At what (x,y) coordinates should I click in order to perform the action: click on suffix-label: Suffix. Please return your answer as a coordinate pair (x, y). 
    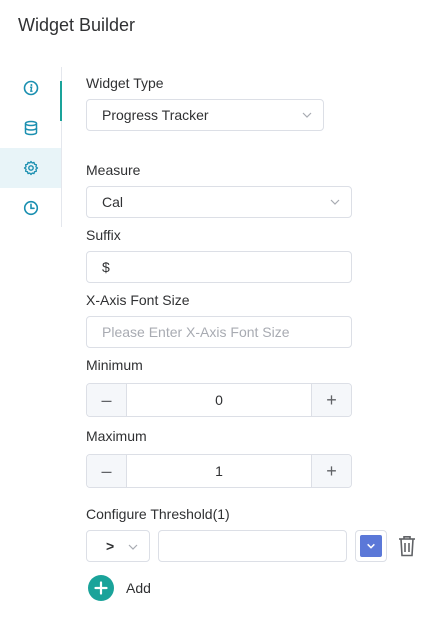
    Looking at the image, I should click on (103, 235).